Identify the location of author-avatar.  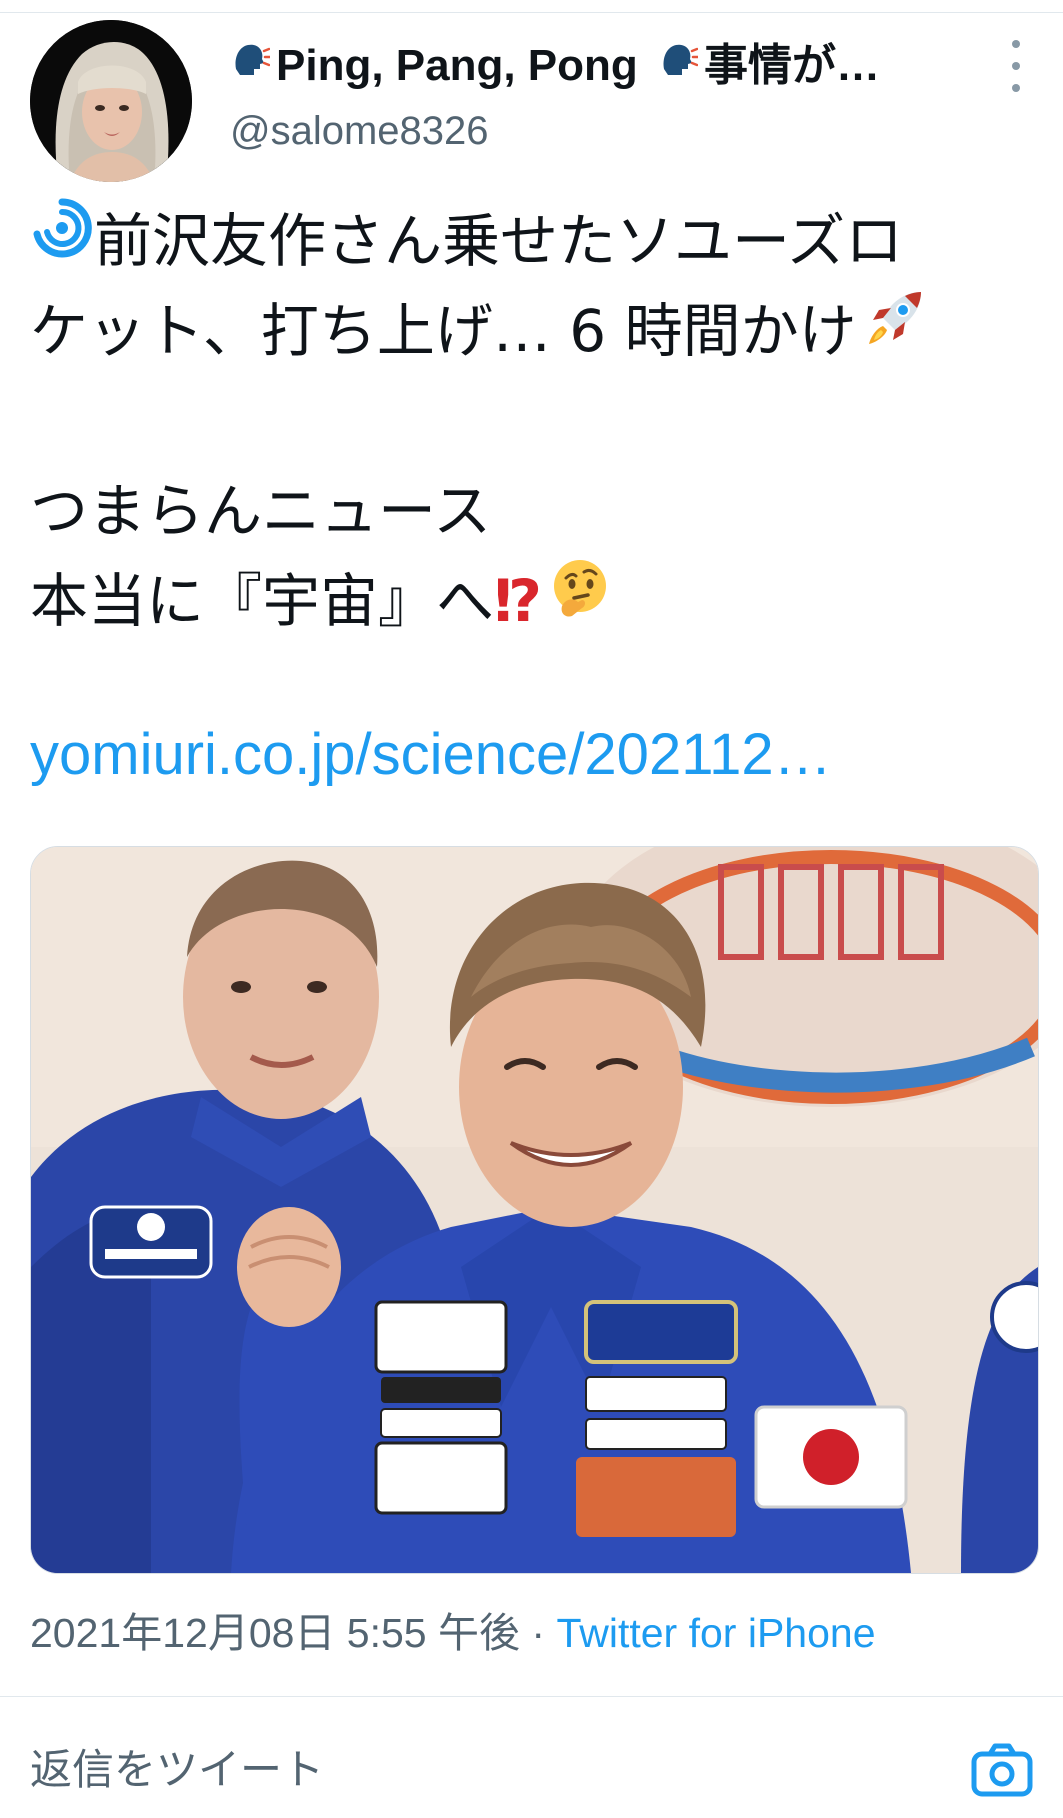
(111, 101).